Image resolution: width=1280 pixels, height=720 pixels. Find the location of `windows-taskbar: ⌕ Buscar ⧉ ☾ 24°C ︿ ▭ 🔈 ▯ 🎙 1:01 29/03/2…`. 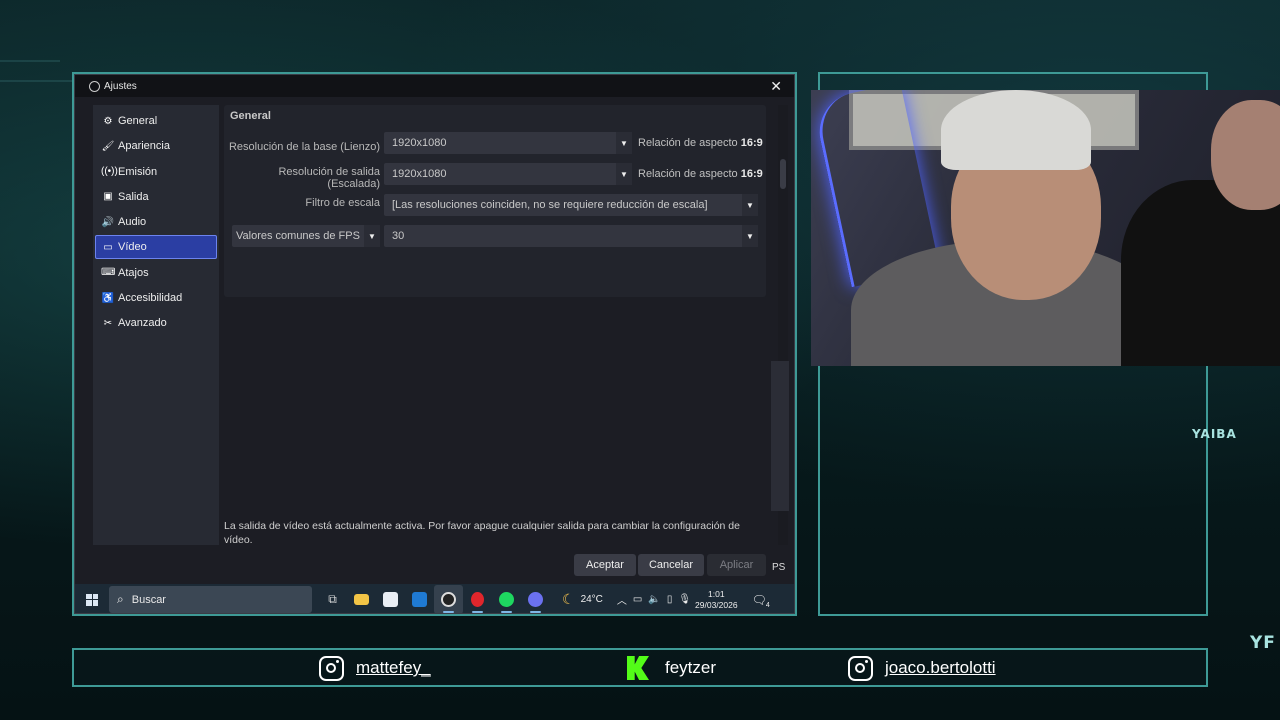

windows-taskbar: ⌕ Buscar ⧉ ☾ 24°C ︿ ▭ 🔈 ▯ 🎙 1:01 29/03/2… is located at coordinates (434, 598).